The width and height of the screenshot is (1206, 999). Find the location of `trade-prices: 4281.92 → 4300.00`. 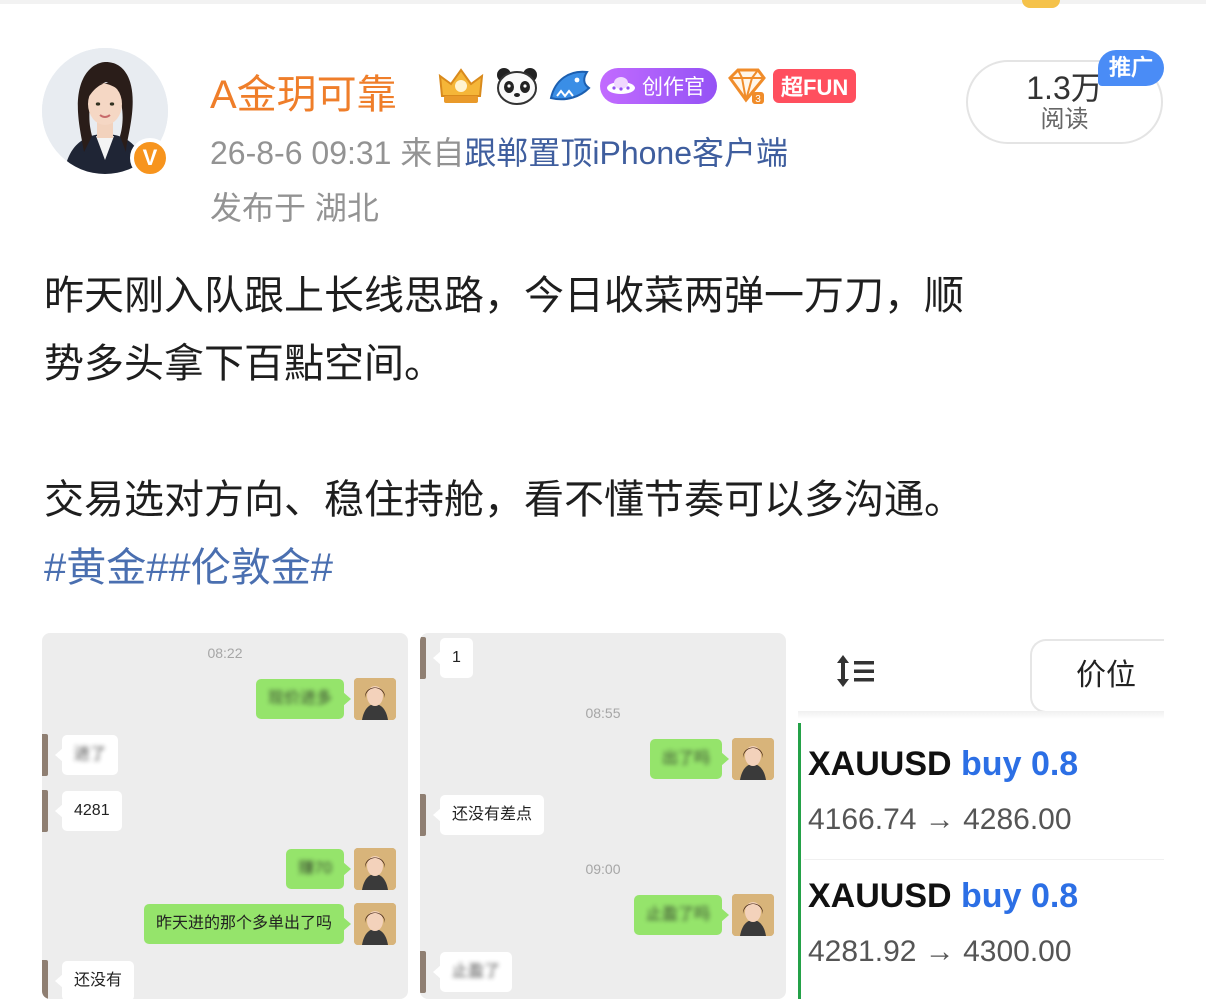

trade-prices: 4281.92 → 4300.00 is located at coordinates (940, 951).